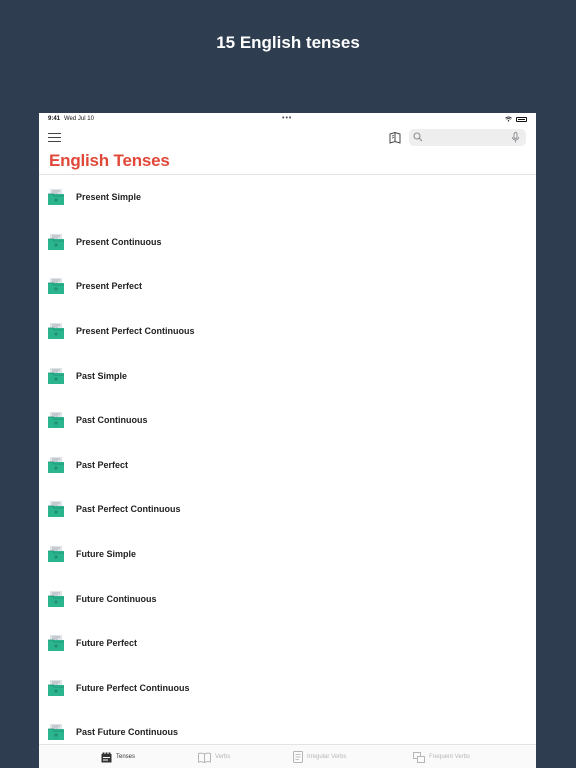 The height and width of the screenshot is (768, 576). Describe the element at coordinates (287, 688) in the screenshot. I see `tense-list-item: Future Perfect Continuous` at that location.